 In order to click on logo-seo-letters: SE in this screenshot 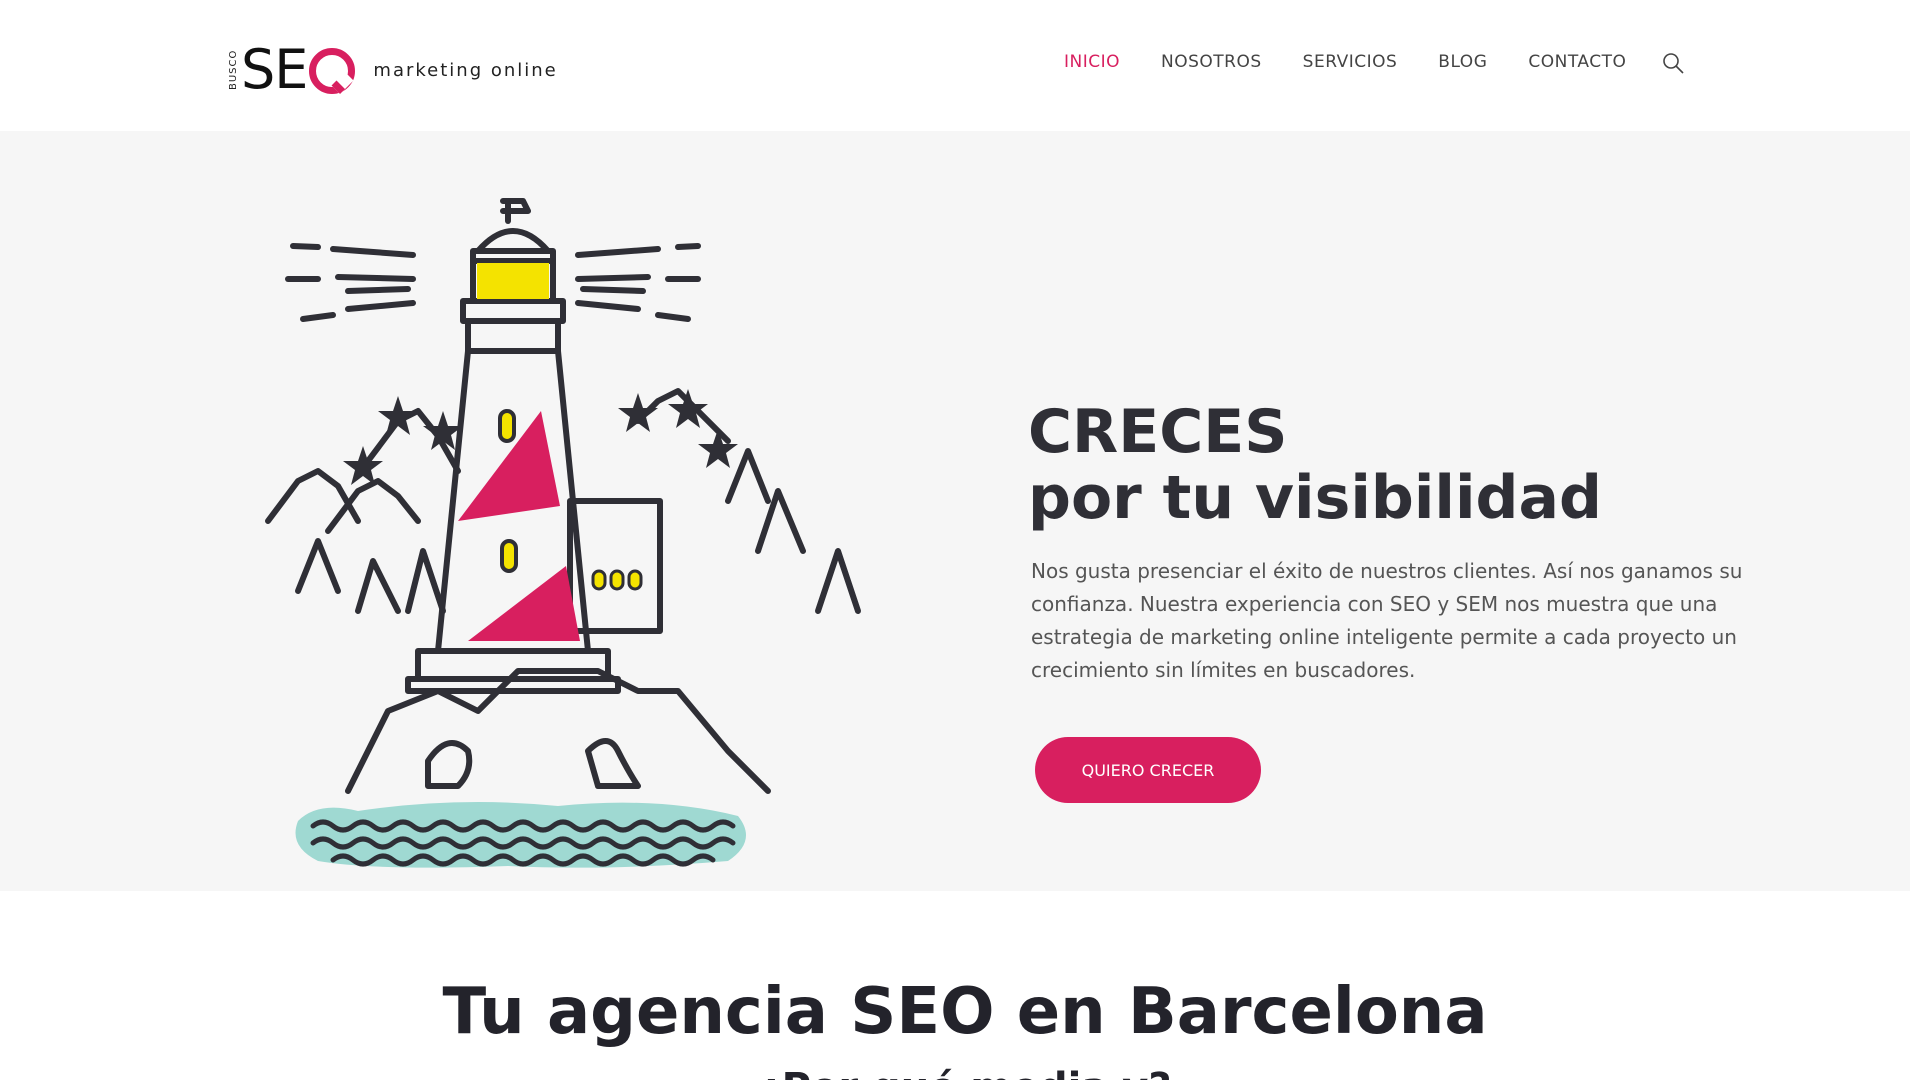, I will do `click(274, 69)`.